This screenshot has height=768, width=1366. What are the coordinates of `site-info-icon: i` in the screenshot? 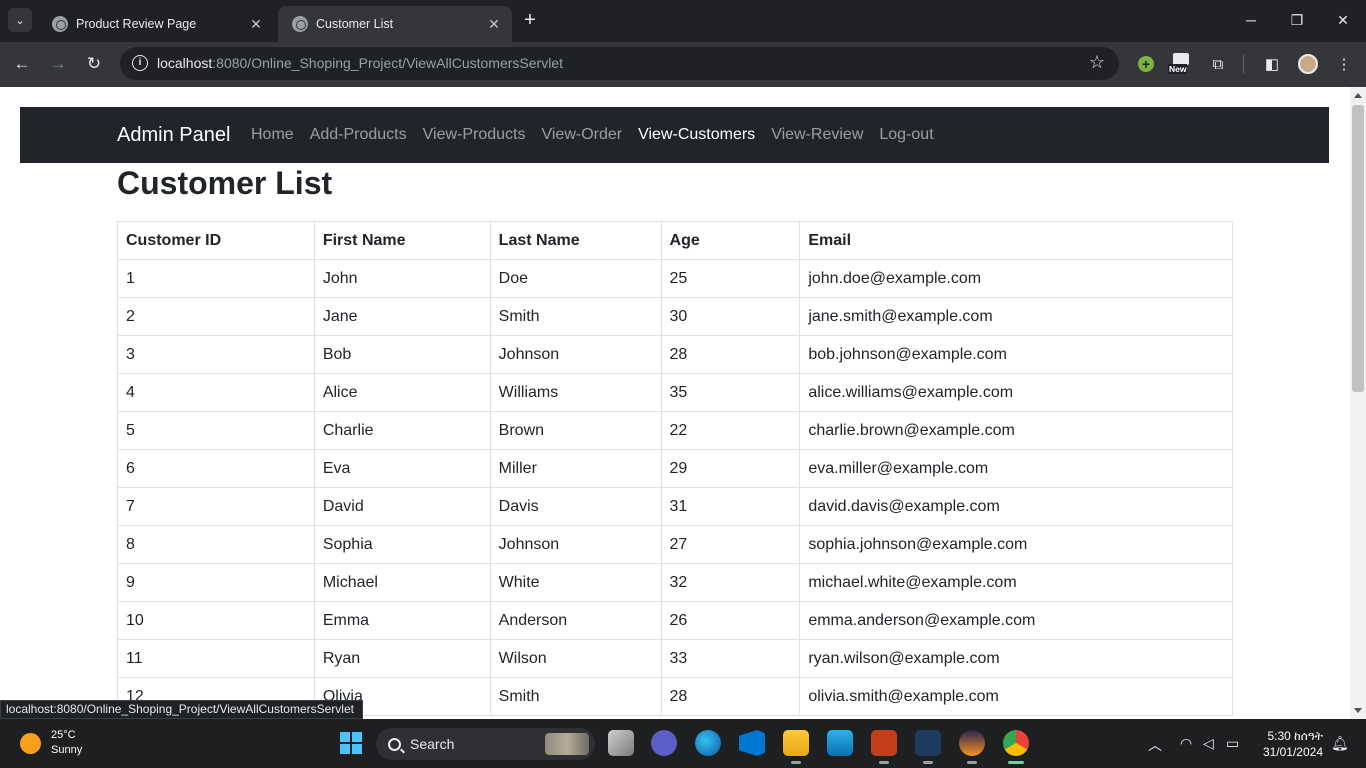 It's located at (140, 63).